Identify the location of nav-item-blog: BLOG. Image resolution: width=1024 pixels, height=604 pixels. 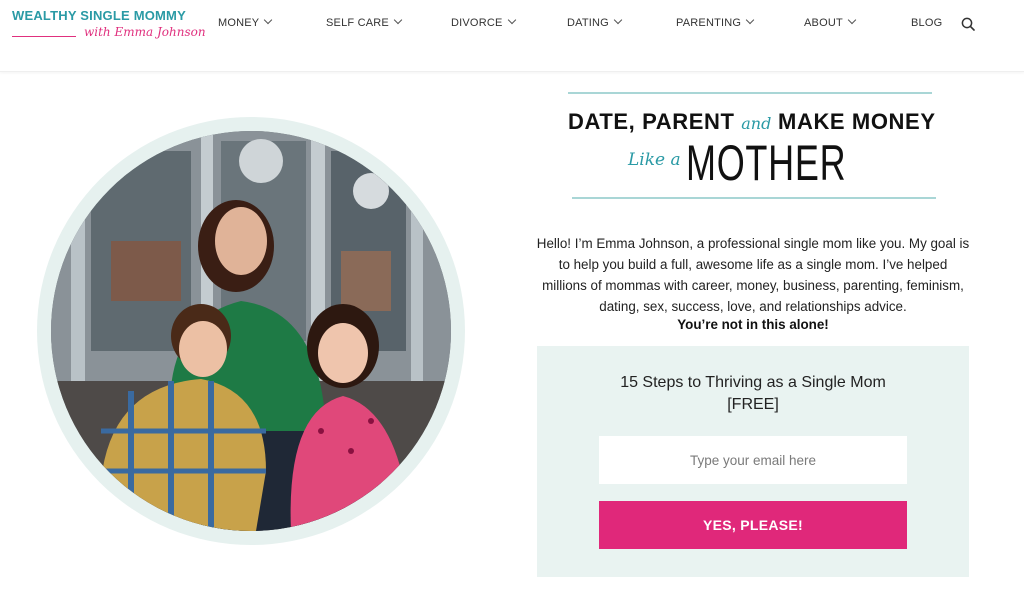
(926, 23).